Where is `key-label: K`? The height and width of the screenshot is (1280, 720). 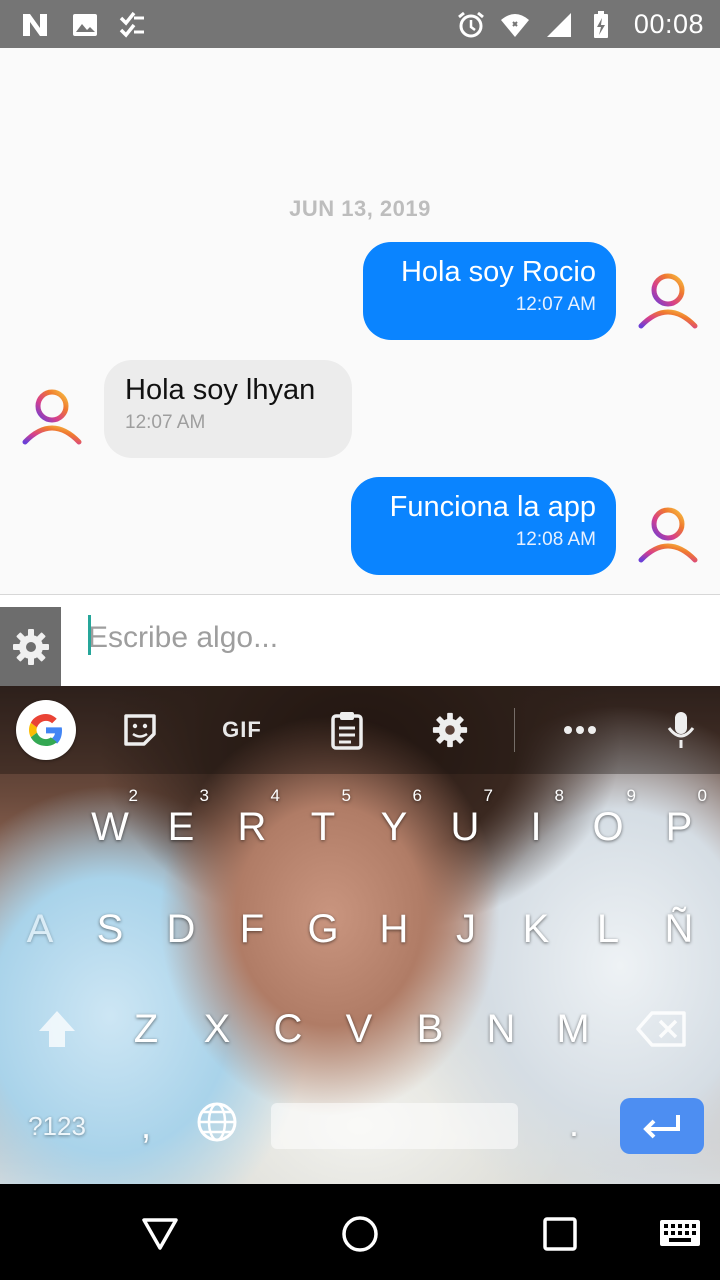
key-label: K is located at coordinates (536, 928).